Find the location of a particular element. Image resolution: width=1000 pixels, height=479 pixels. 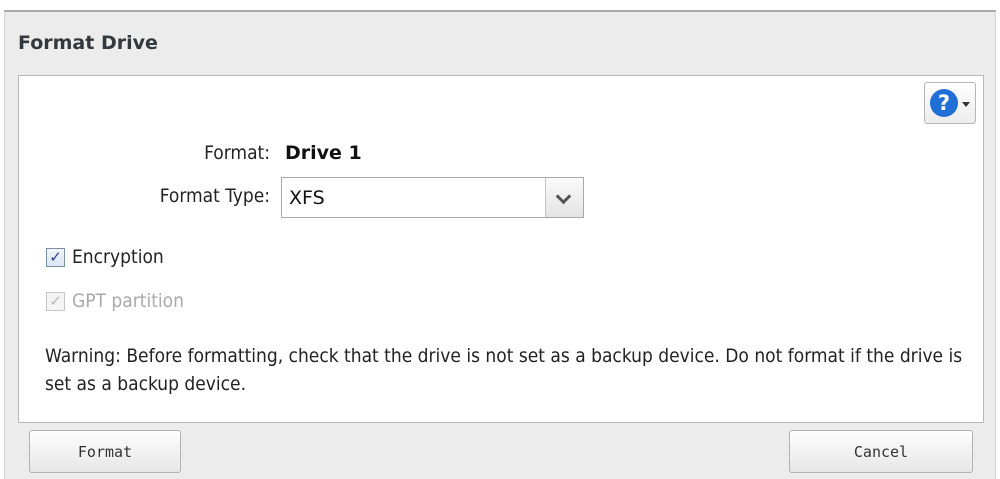

encryption-checkbox: ✓ is located at coordinates (55, 257).